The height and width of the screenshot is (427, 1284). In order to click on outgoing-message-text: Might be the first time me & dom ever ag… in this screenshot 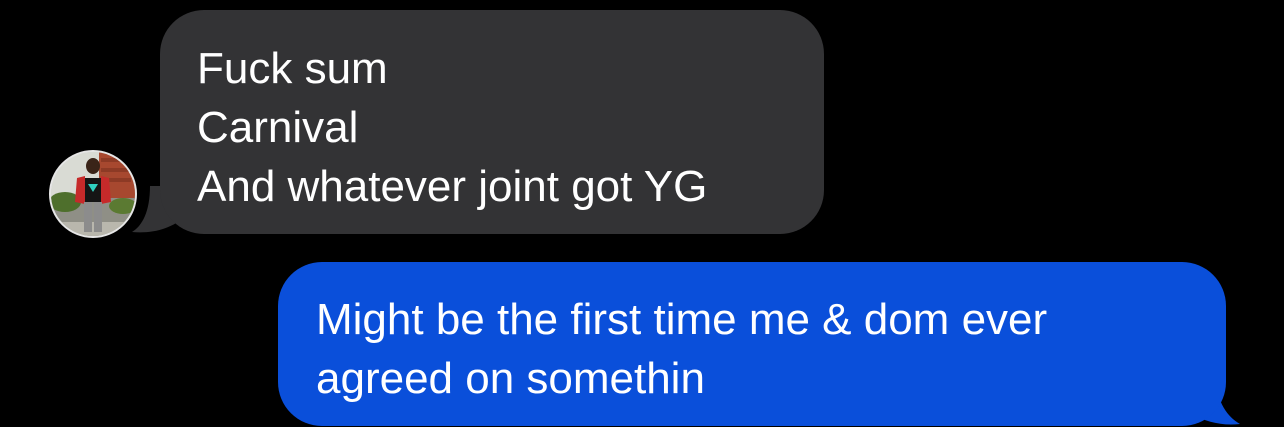, I will do `click(682, 349)`.